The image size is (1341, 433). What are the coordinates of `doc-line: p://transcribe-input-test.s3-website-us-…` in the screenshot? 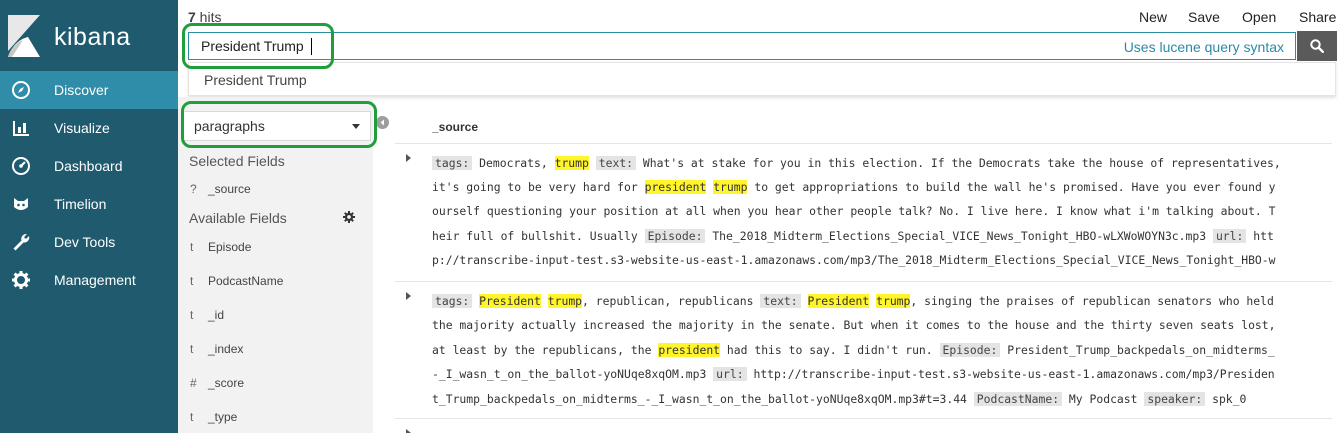 It's located at (882, 260).